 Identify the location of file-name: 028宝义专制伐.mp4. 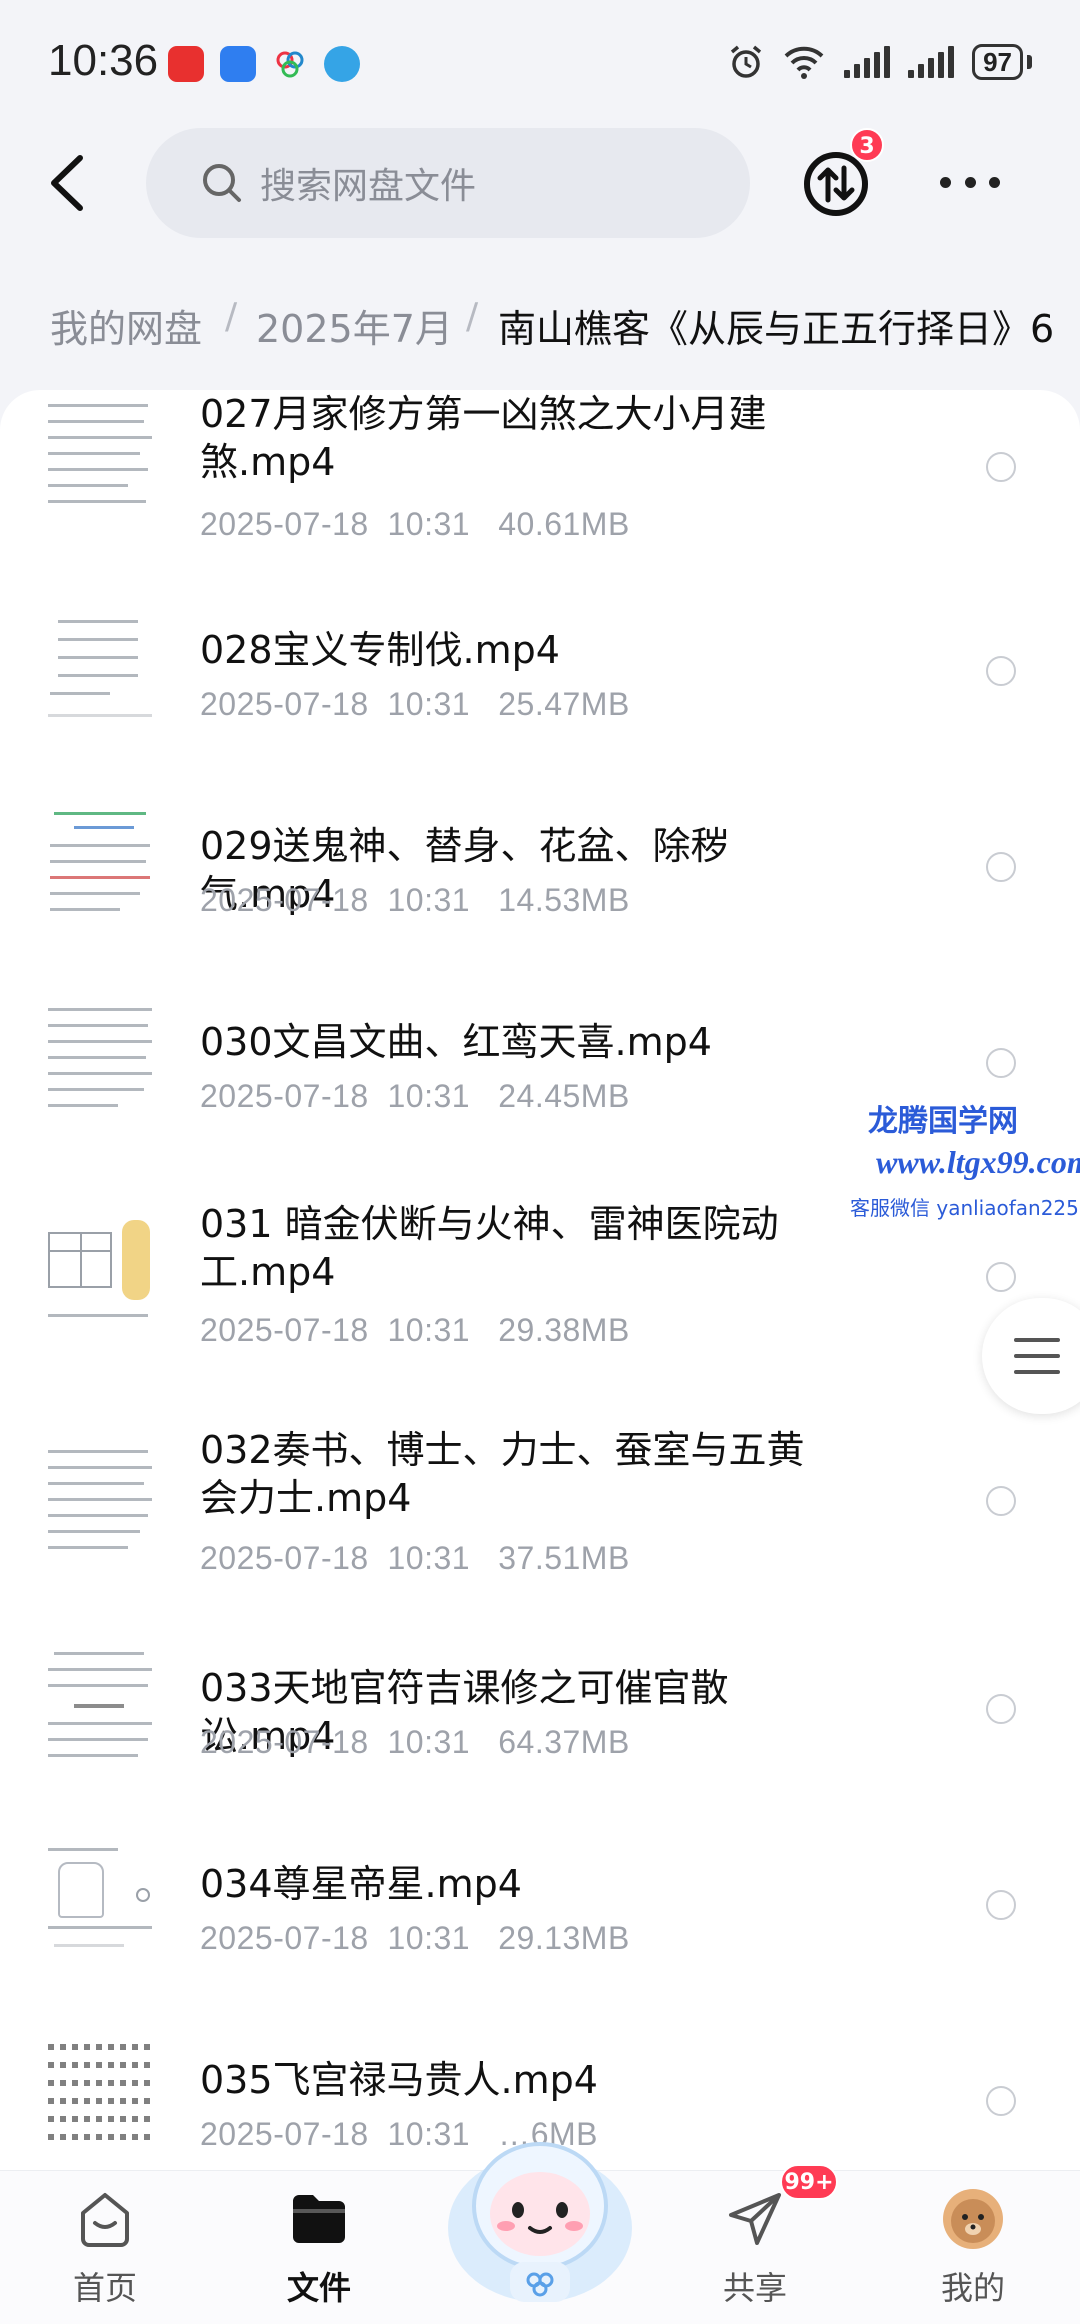
(380, 650).